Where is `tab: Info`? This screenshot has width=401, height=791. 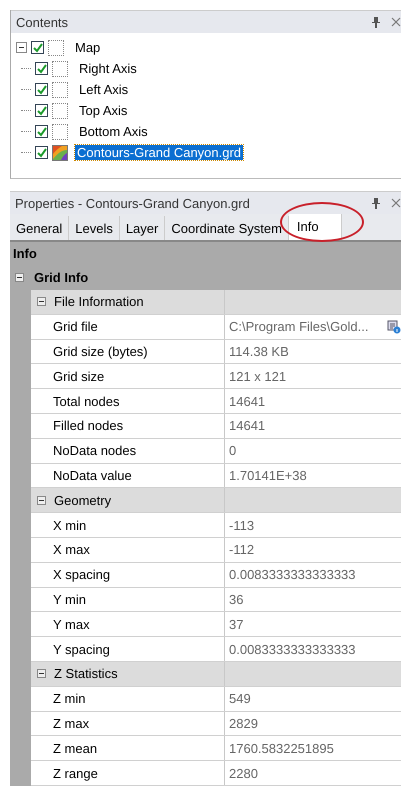 tab: Info is located at coordinates (315, 227).